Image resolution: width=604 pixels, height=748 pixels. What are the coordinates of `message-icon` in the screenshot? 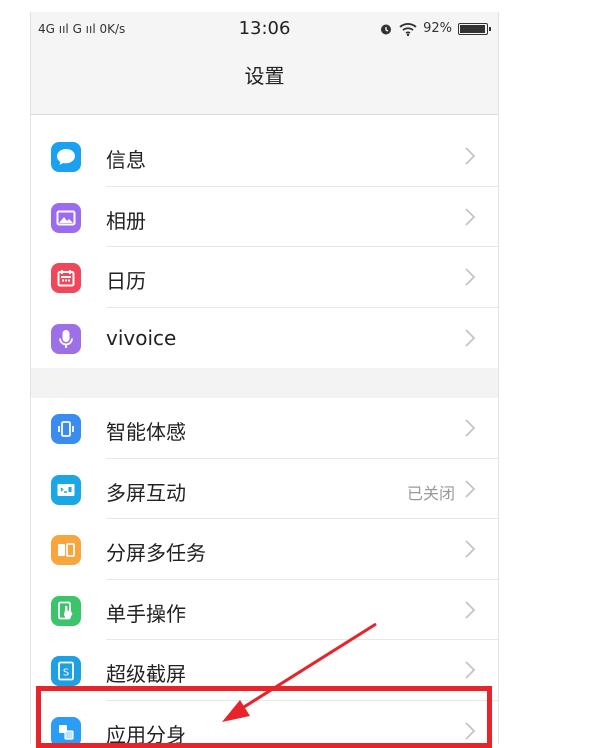 It's located at (66, 157).